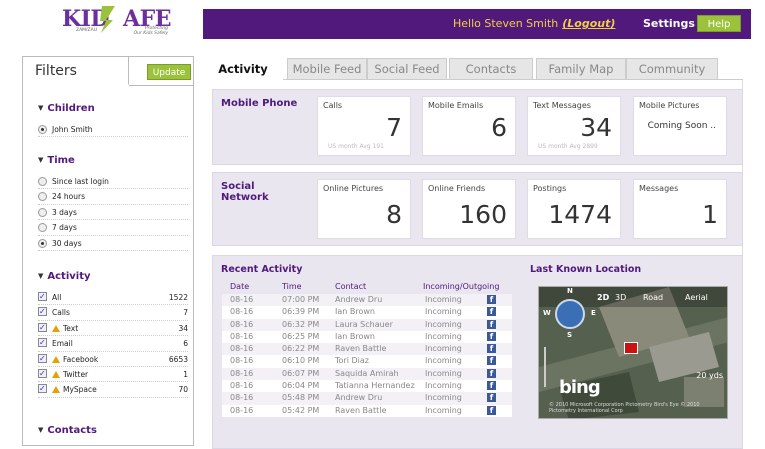 The image size is (765, 449). Describe the element at coordinates (367, 324) in the screenshot. I see `table-row: 08-16 06:32 PM Laura Schauer Incoming f` at that location.